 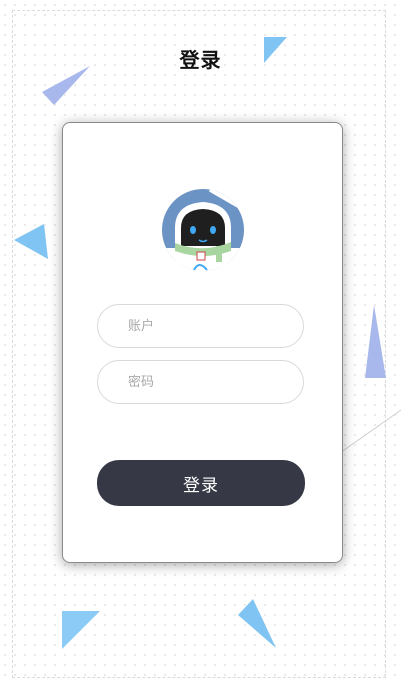 I want to click on password-input, so click(x=200, y=382).